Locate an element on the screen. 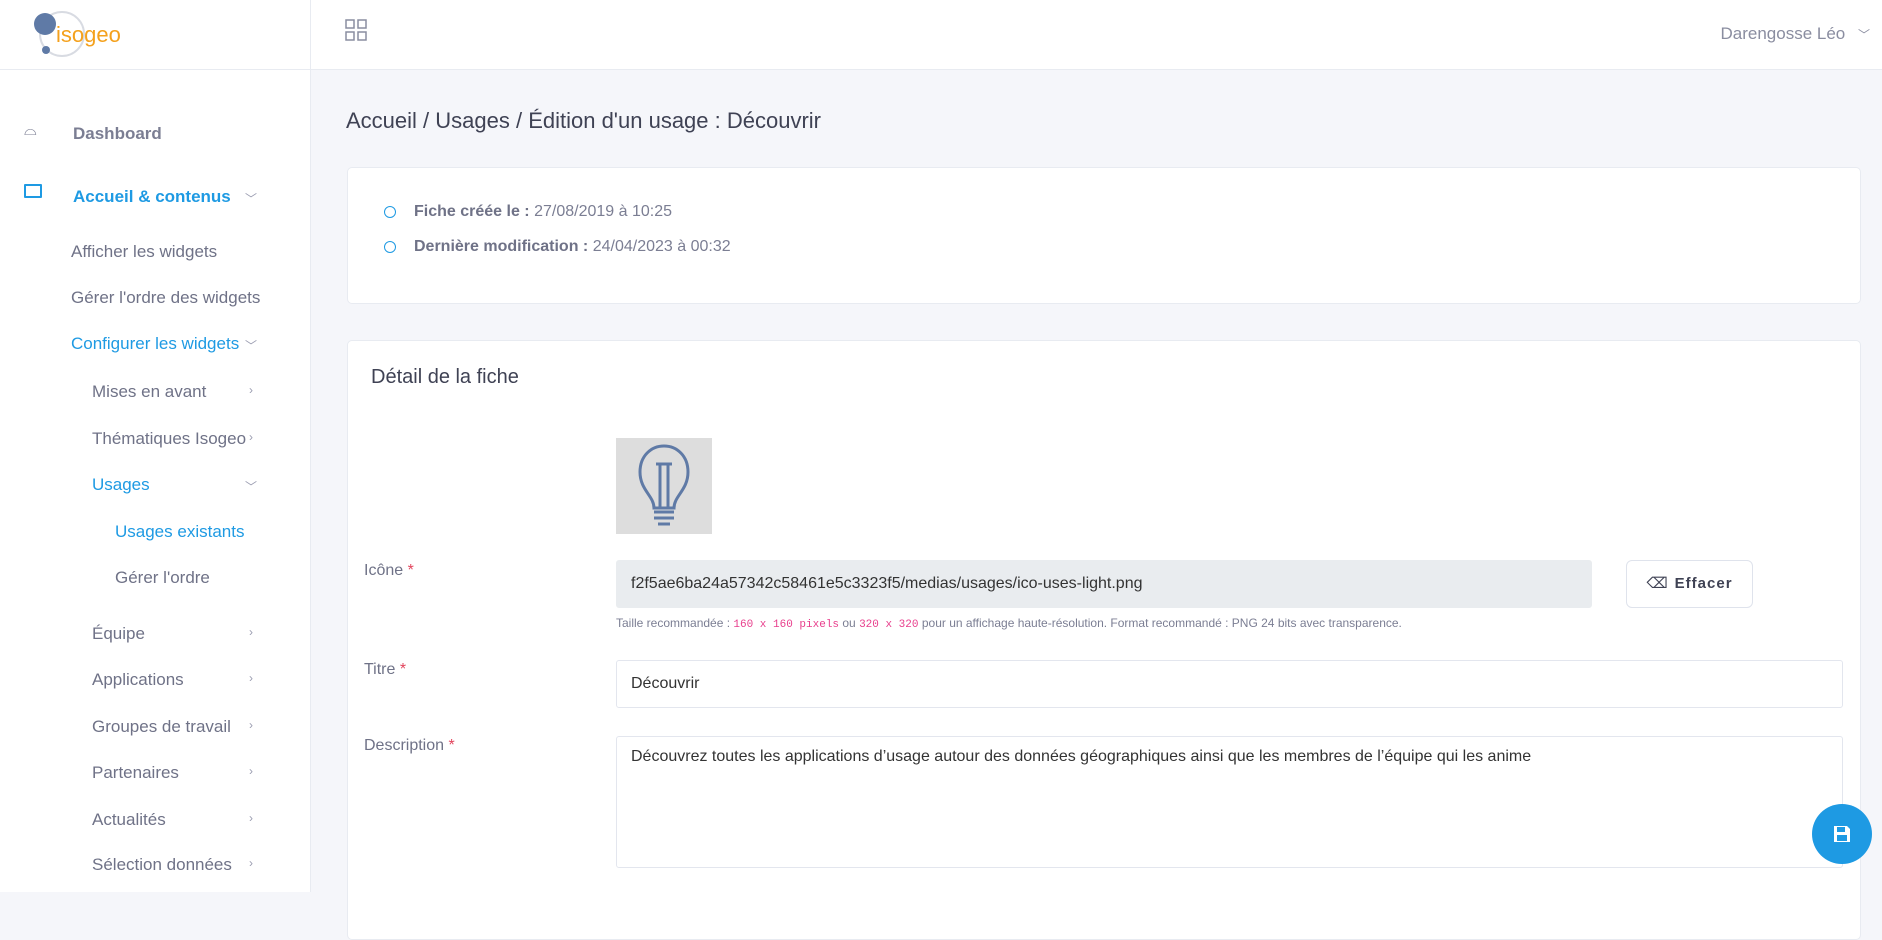 The width and height of the screenshot is (1882, 940). sidebar-item-usages-existants: Usages existants is located at coordinates (179, 532).